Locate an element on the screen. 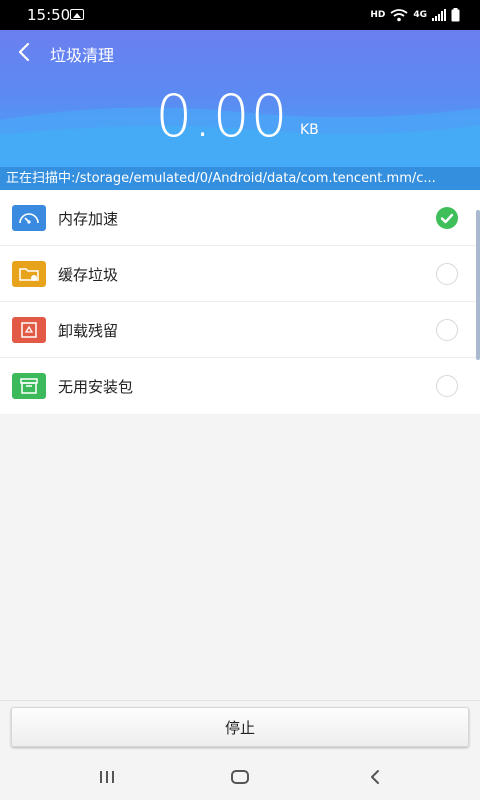 The height and width of the screenshot is (800, 480). status-indicators: HD 4G is located at coordinates (415, 15).